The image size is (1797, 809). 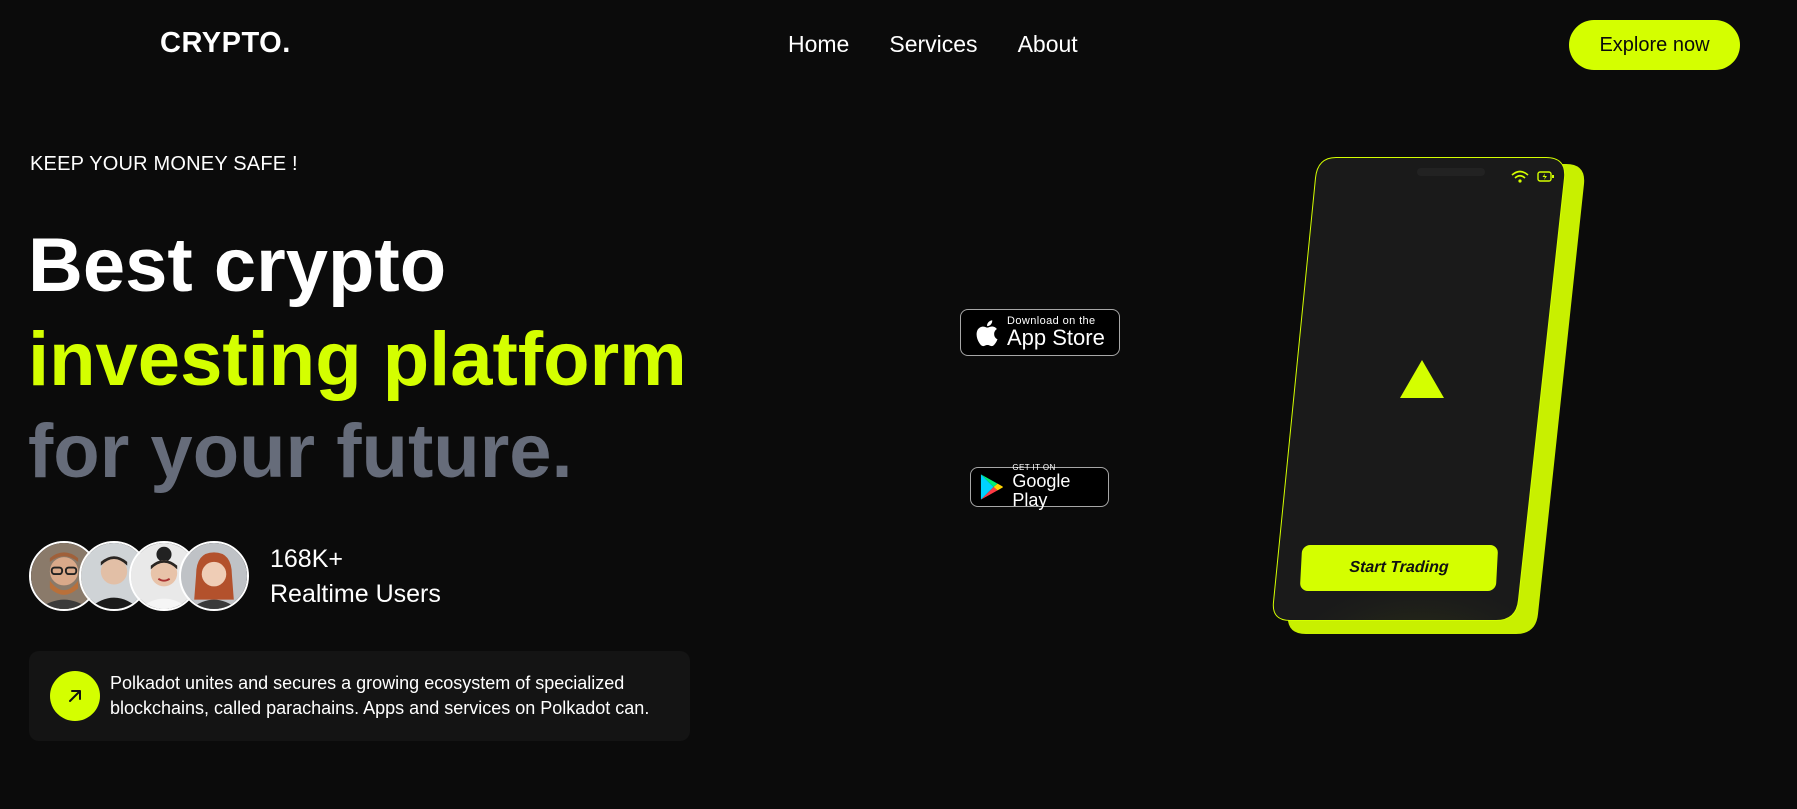 I want to click on app-store-big-text: App Store, so click(x=1056, y=337).